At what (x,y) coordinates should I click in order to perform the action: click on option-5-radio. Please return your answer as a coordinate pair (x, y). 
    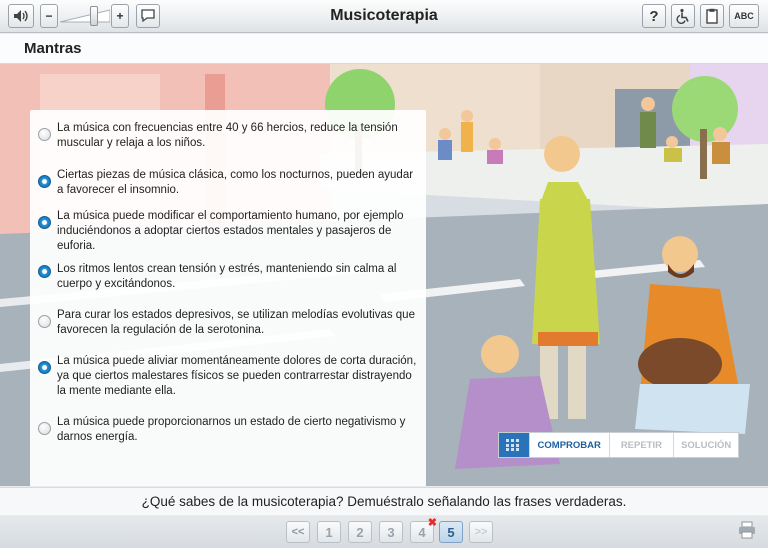
    Looking at the image, I should click on (44, 321).